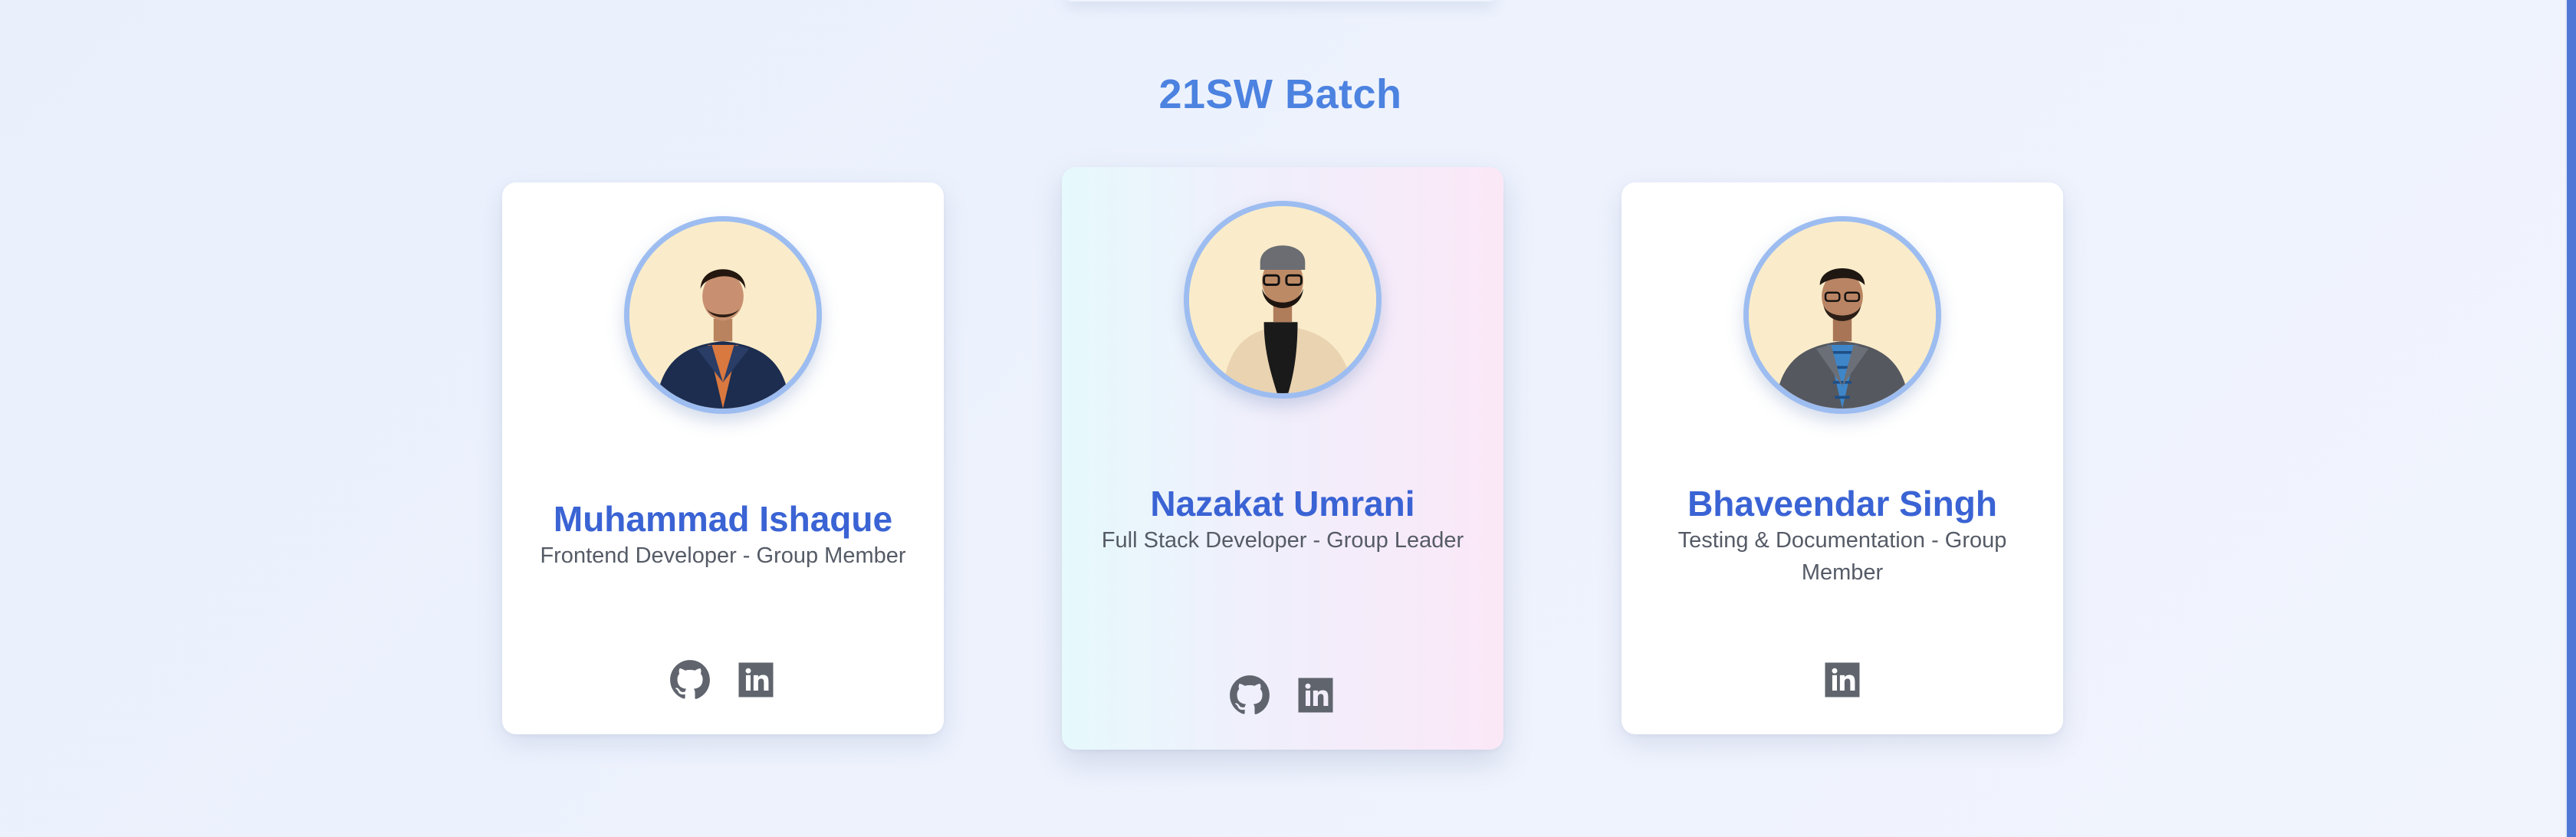 This screenshot has width=2576, height=837. What do you see at coordinates (1282, 540) in the screenshot?
I see `member-role: Full Stack Developer - Group Leader` at bounding box center [1282, 540].